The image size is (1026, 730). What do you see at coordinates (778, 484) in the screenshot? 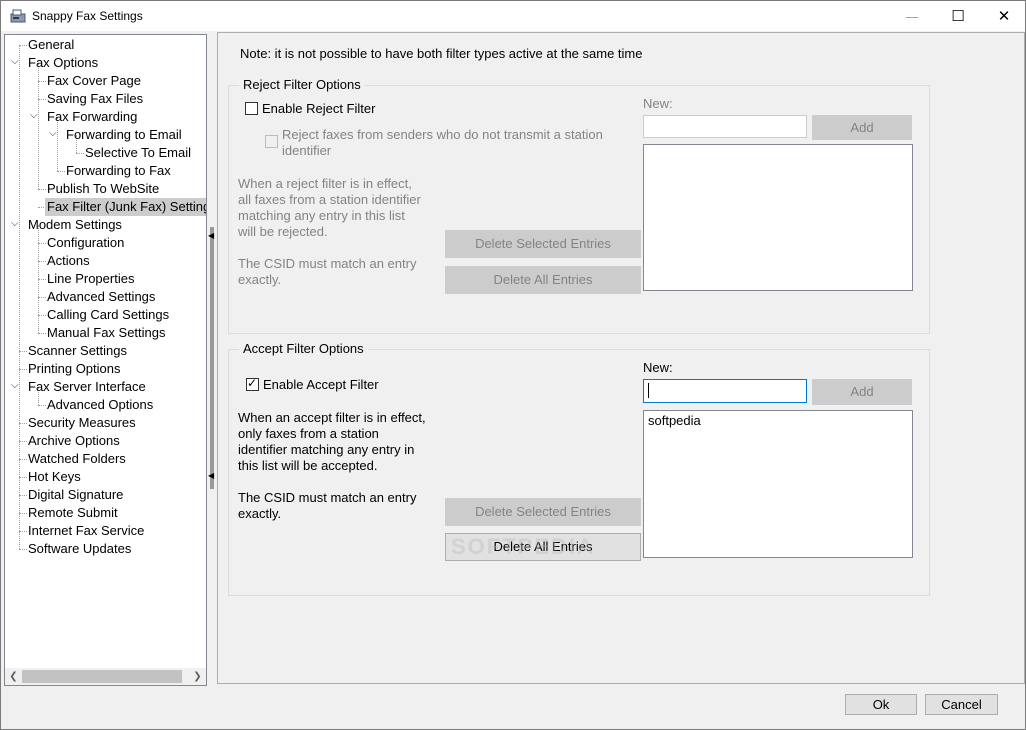
I see `accept-entries-list: softpedia` at bounding box center [778, 484].